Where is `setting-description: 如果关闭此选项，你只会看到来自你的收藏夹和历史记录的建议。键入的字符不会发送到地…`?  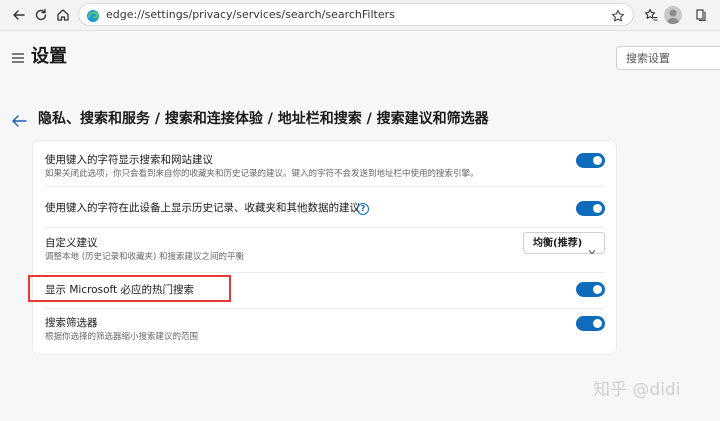
setting-description: 如果关闭此选项，你只会看到来自你的收藏夹和历史记录的建议。键入的字符不会发送到地… is located at coordinates (262, 174).